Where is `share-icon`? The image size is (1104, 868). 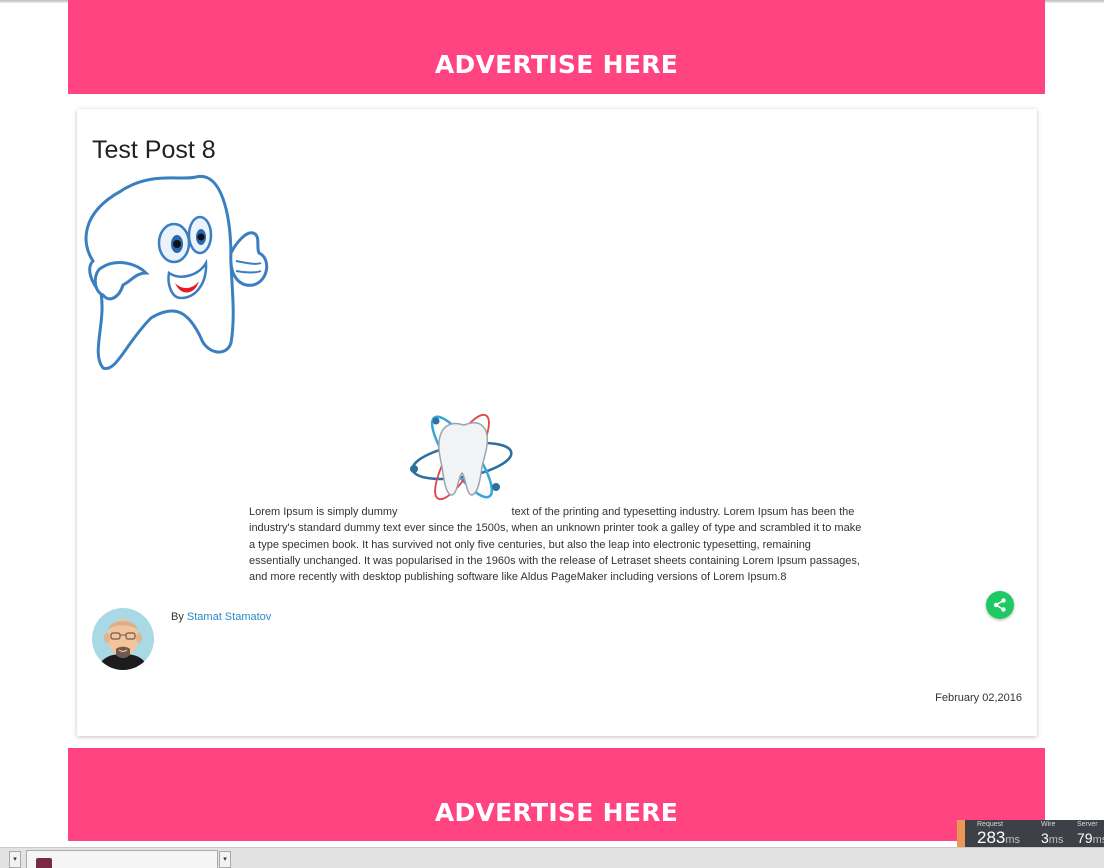
share-icon is located at coordinates (999, 605).